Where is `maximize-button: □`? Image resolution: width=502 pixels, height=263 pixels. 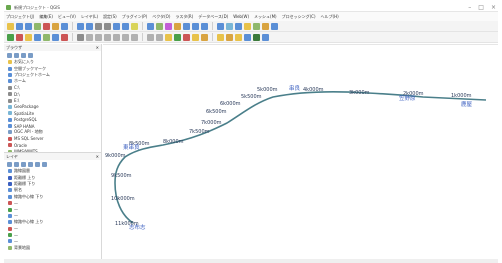 maximize-button: □ is located at coordinates (481, 7).